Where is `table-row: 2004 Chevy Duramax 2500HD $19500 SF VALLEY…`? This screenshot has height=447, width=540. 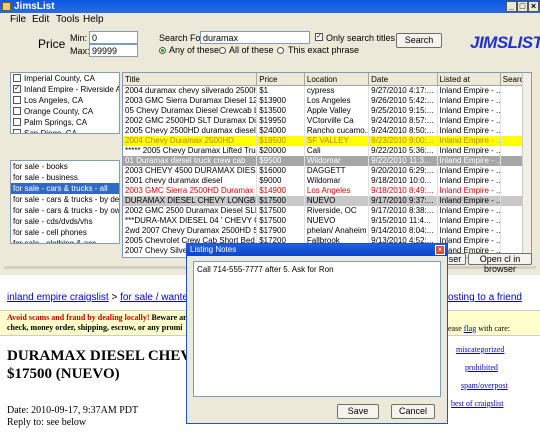 table-row: 2004 Chevy Duramax 2500HD $19500 SF VALLEY… is located at coordinates (327, 141).